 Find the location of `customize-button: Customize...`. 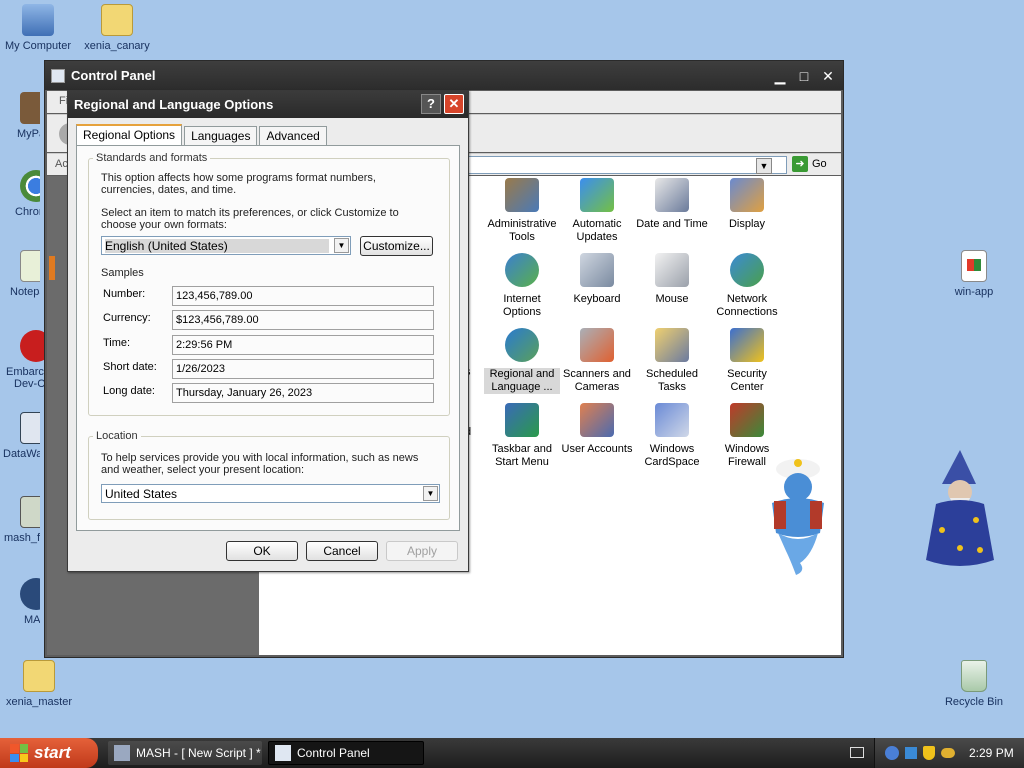

customize-button: Customize... is located at coordinates (396, 246).